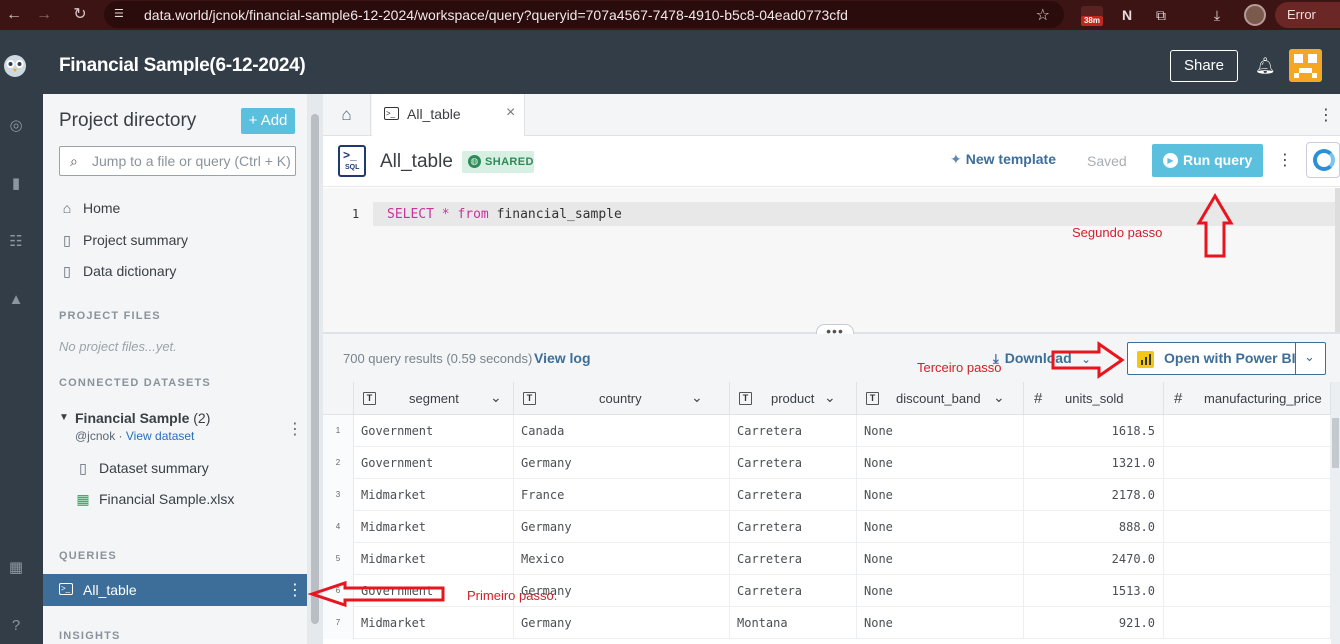  I want to click on browser-error-pill: Error, so click(1307, 15).